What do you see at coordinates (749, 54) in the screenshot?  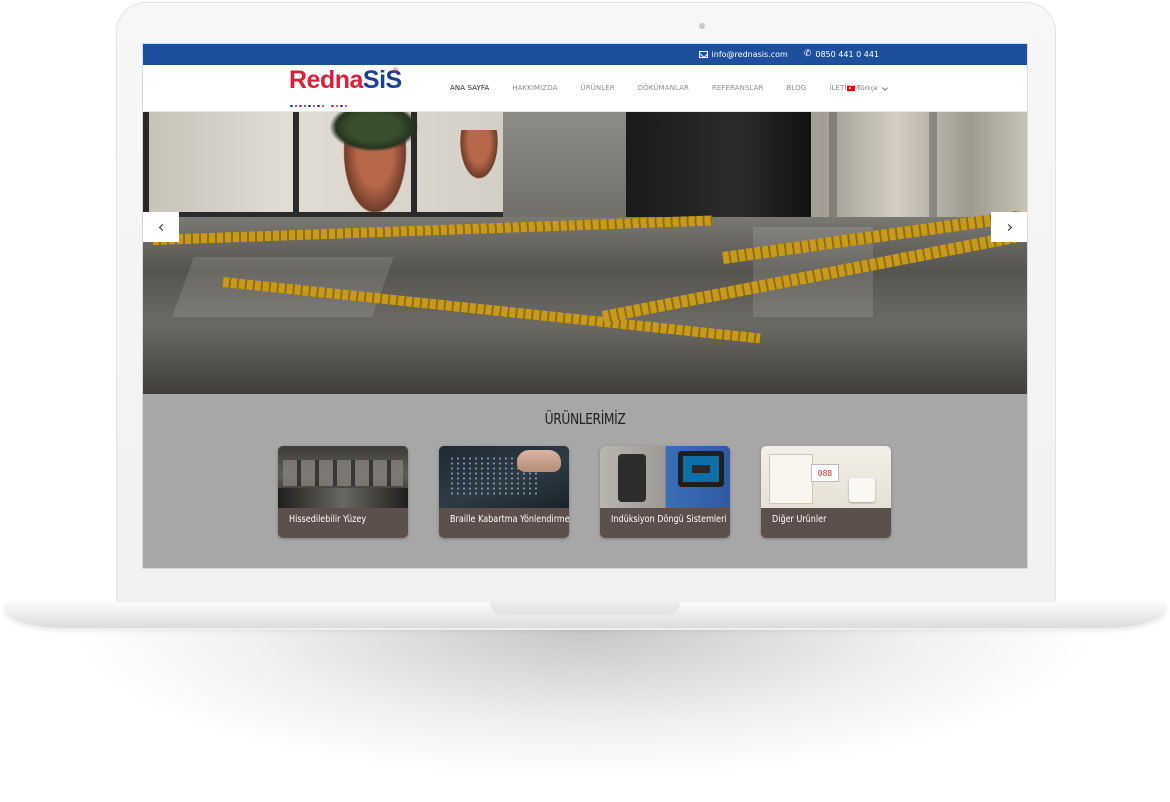 I see `email-text: info@rednasis.com` at bounding box center [749, 54].